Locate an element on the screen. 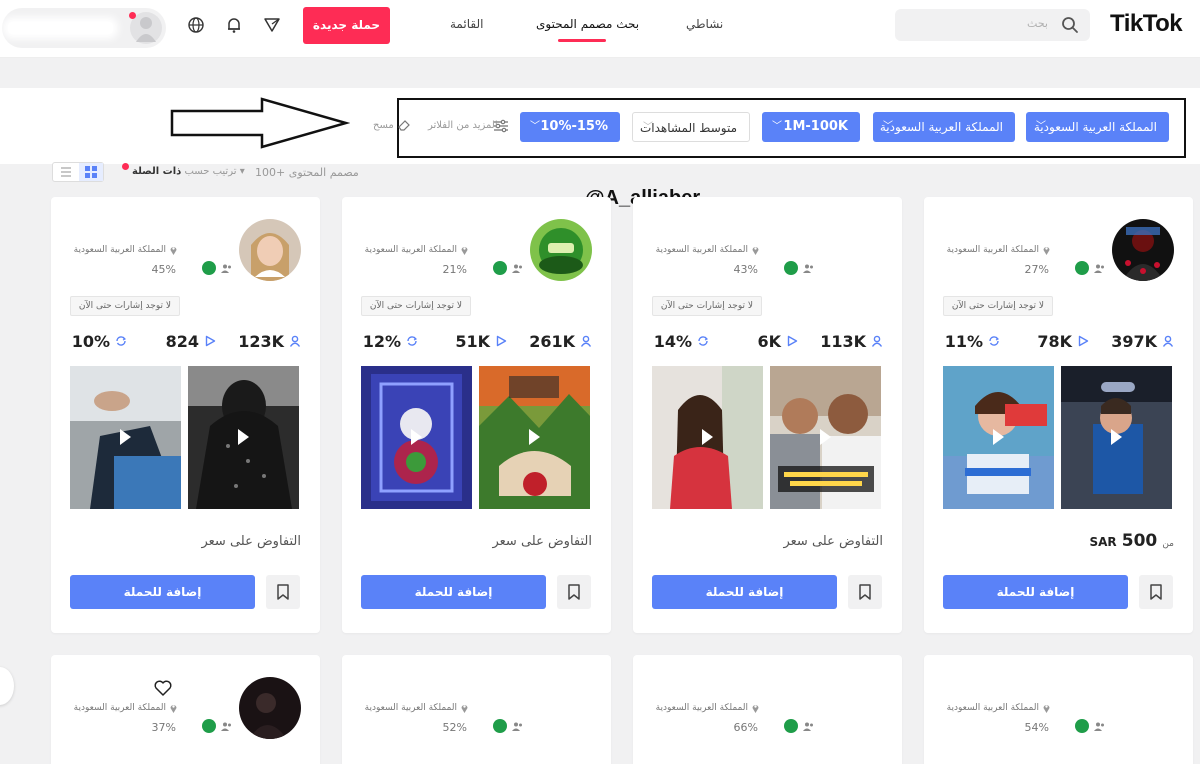 This screenshot has width=1200, height=764. clear-filters-button: مسح is located at coordinates (383, 125).